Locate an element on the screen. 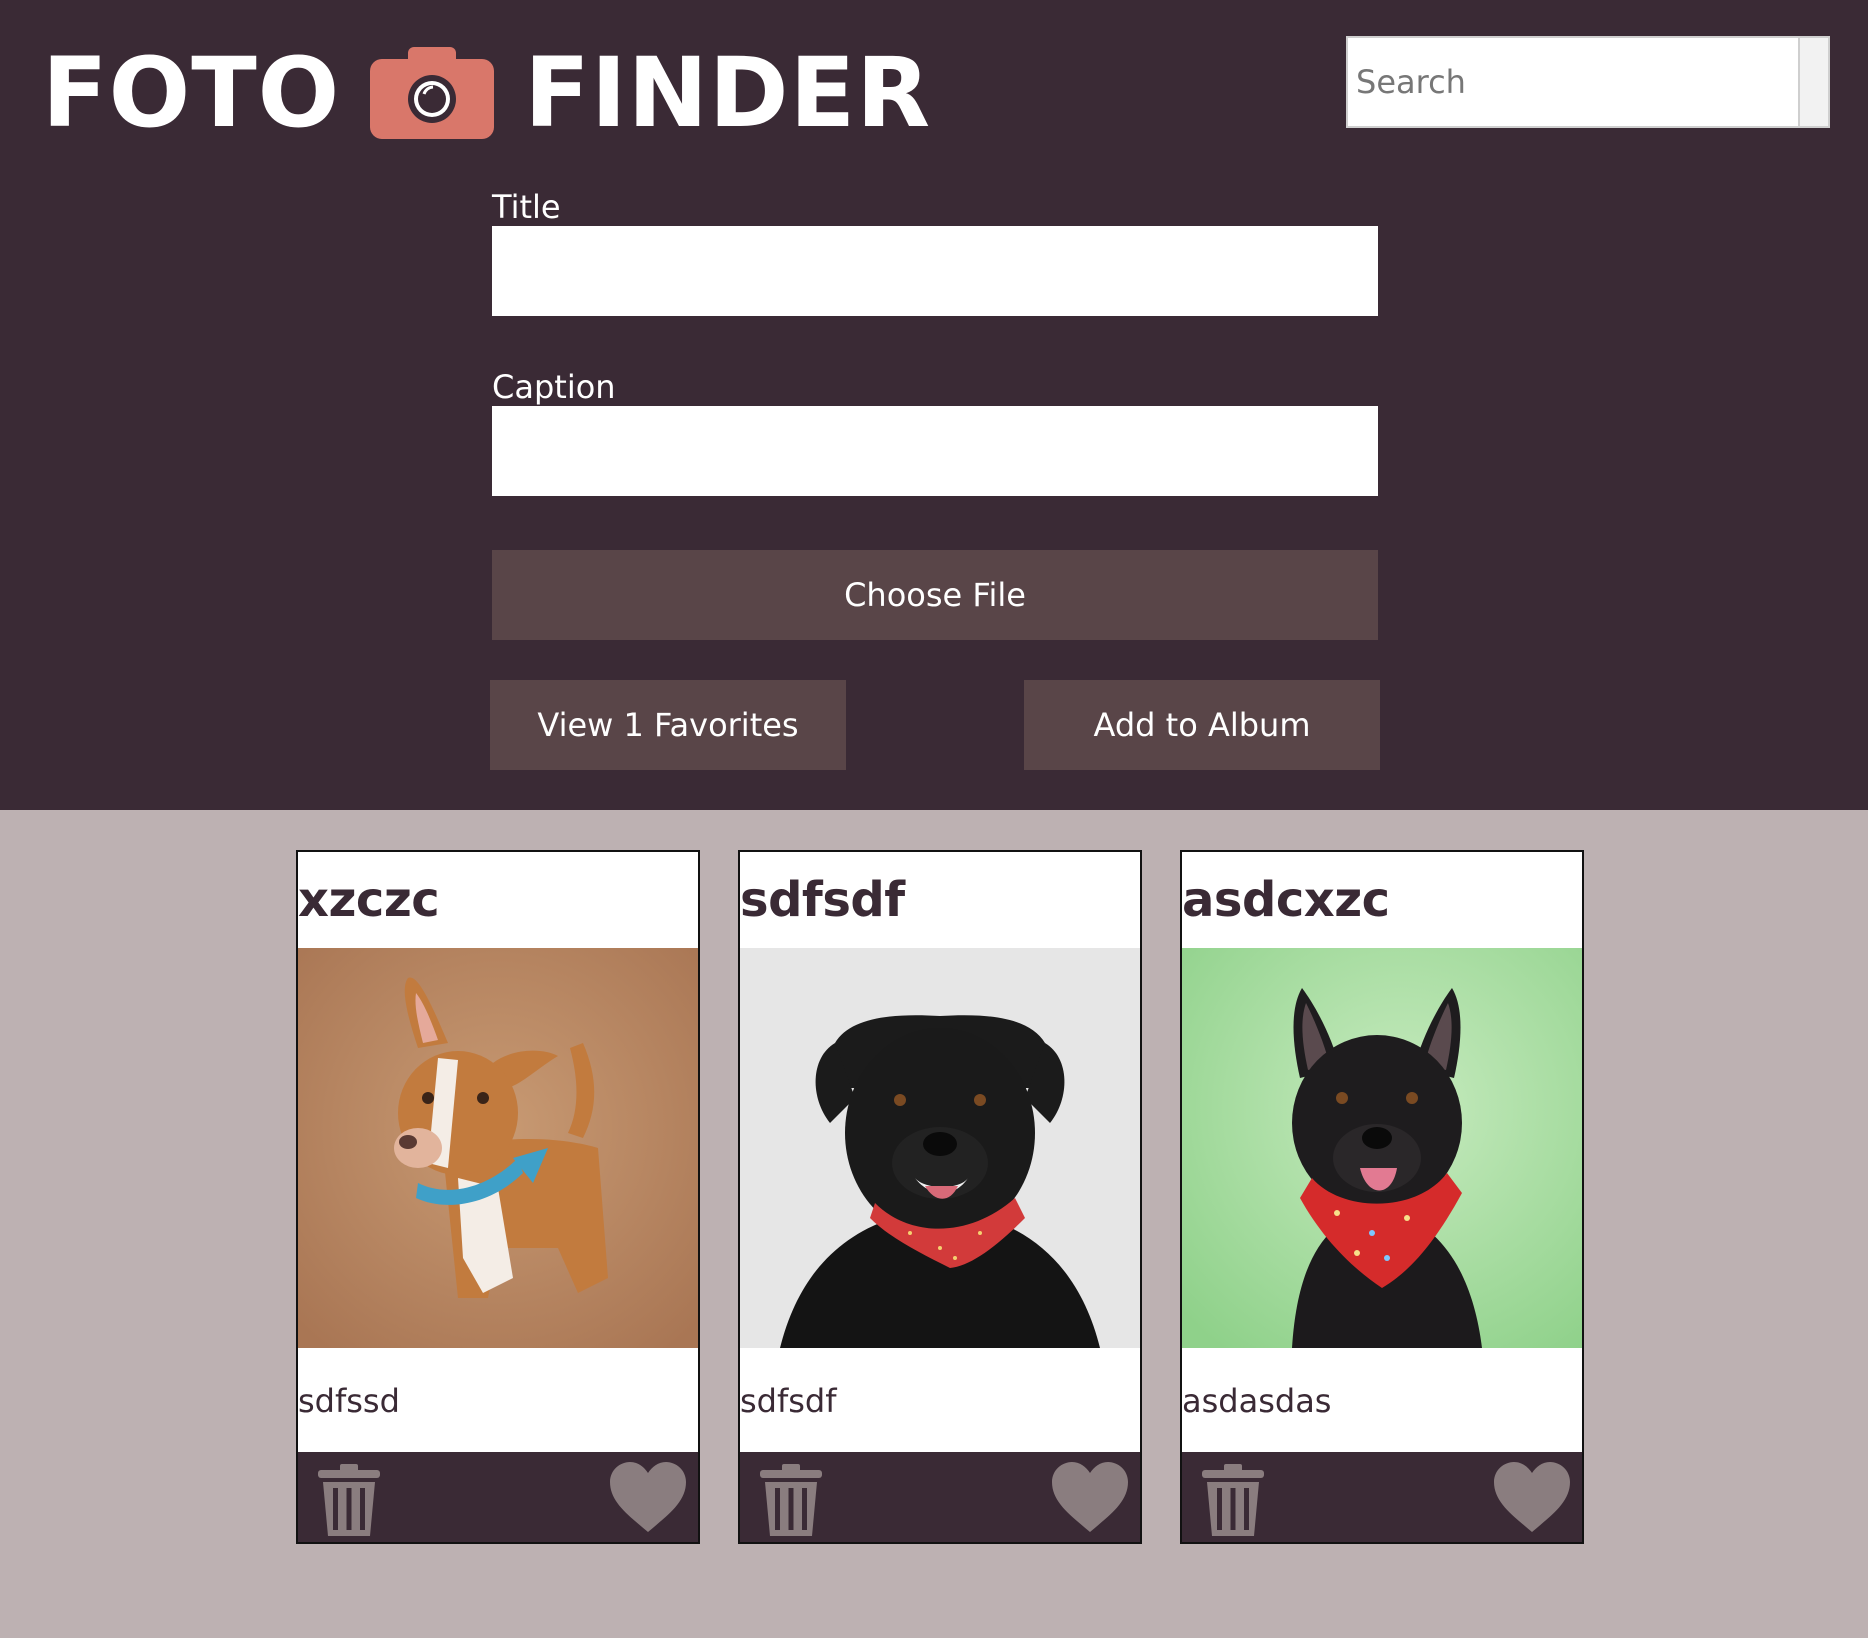 This screenshot has height=1638, width=1868. view-favorites-button: View 1 Favorites is located at coordinates (668, 725).